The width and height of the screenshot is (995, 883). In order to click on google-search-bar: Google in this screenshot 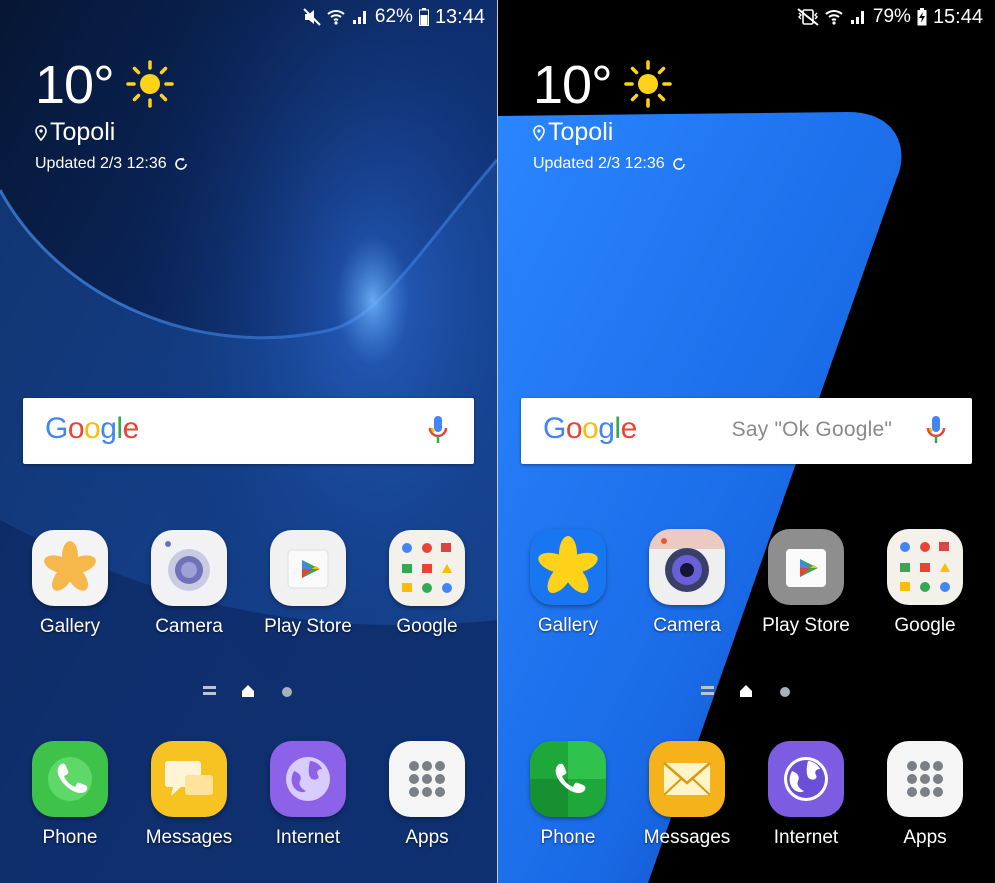, I will do `click(248, 431)`.